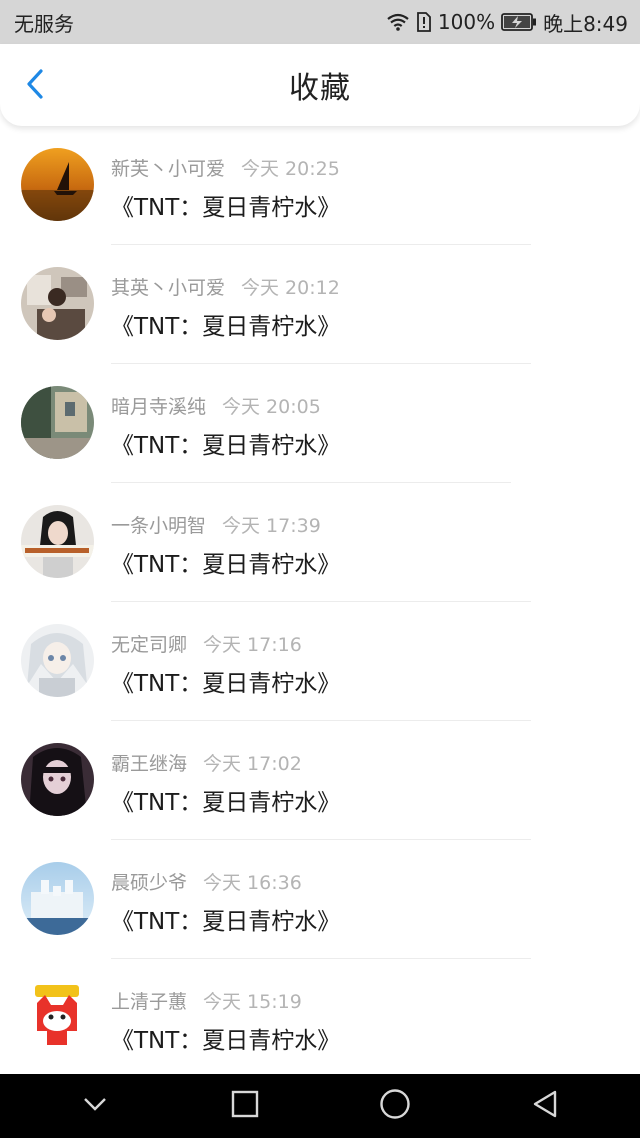 The height and width of the screenshot is (1138, 640). What do you see at coordinates (320, 22) in the screenshot?
I see `status-bar: 无服务 100% 晚上8:49` at bounding box center [320, 22].